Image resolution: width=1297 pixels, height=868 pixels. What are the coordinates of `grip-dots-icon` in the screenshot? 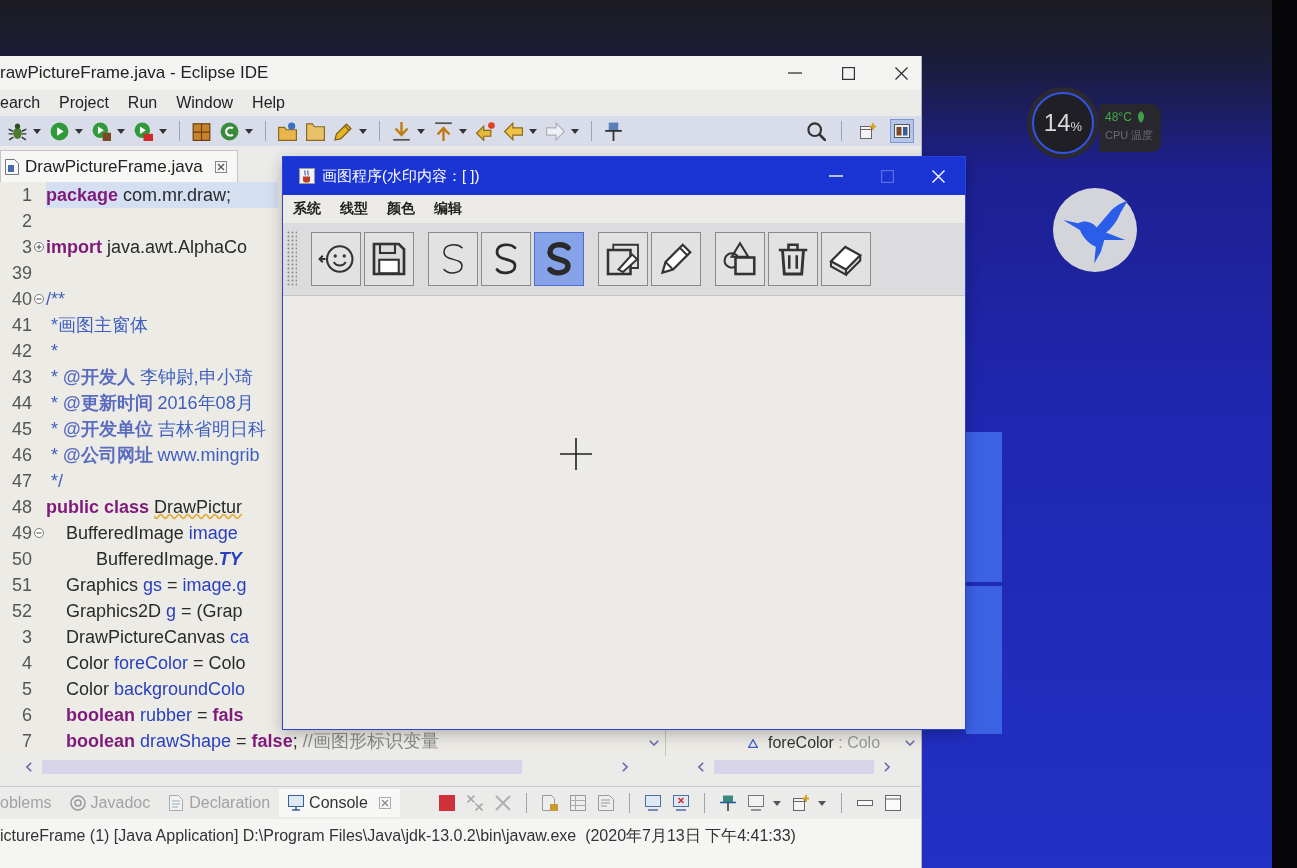 It's located at (292, 259).